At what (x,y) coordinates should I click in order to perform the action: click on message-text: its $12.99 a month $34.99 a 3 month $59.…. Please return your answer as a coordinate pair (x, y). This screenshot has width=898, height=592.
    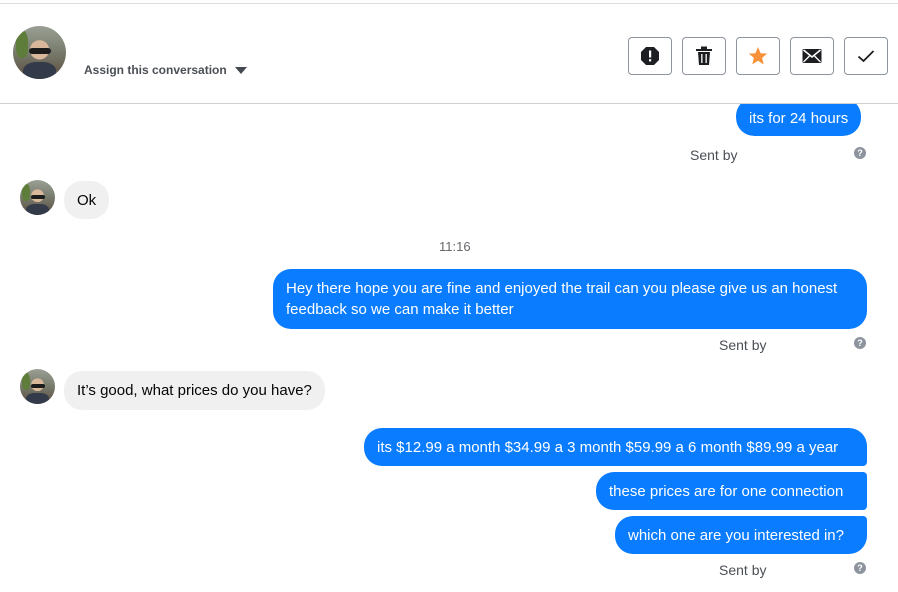
    Looking at the image, I should click on (608, 447).